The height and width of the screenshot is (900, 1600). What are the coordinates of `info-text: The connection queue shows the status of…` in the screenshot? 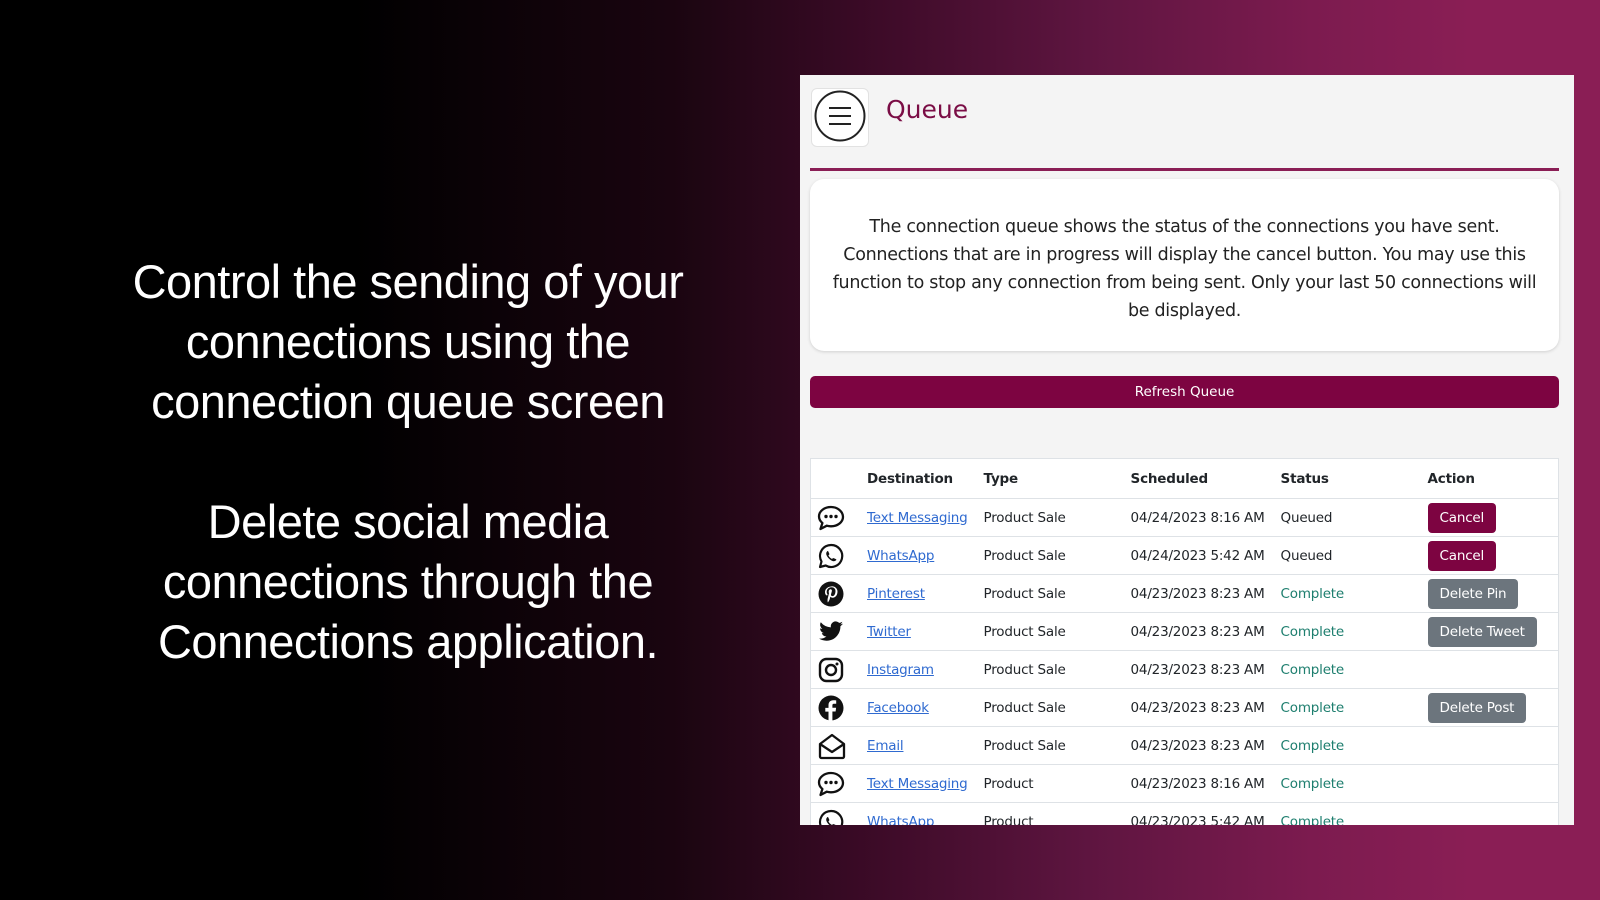 It's located at (1184, 269).